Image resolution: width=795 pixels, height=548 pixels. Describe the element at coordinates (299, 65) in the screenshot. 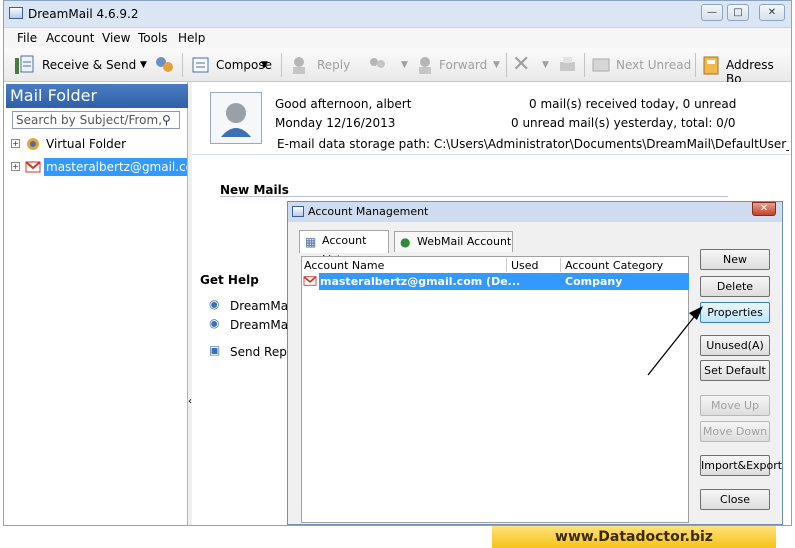

I see `reply-icon` at that location.